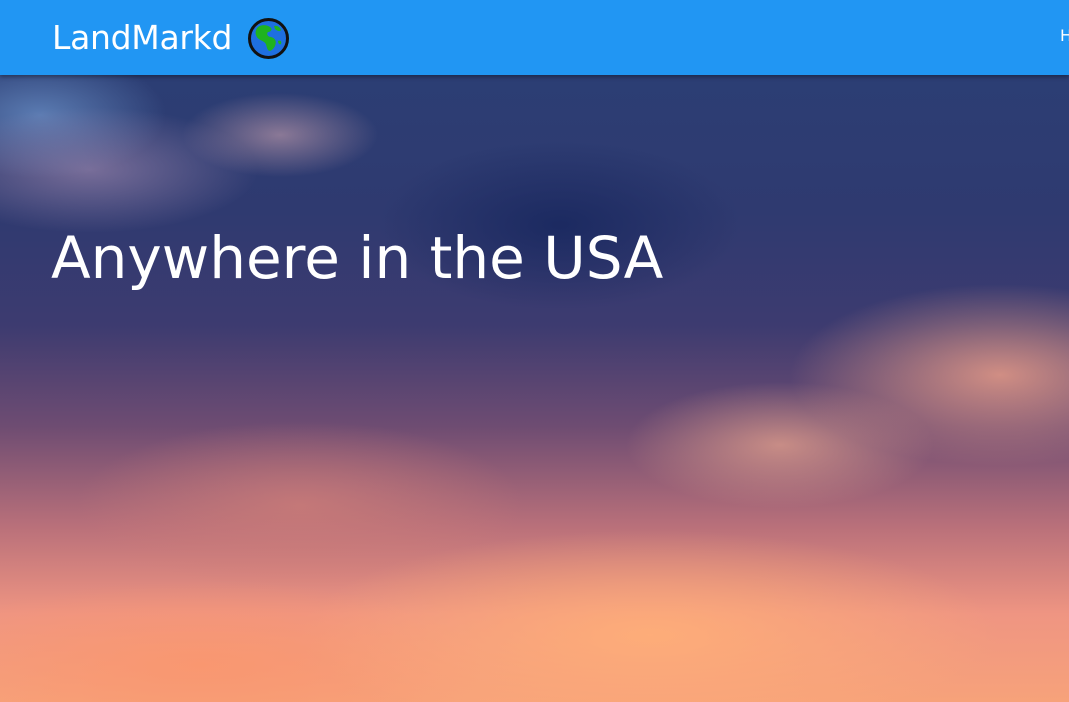  I want to click on nav-link-cut-off: H, so click(1064, 36).